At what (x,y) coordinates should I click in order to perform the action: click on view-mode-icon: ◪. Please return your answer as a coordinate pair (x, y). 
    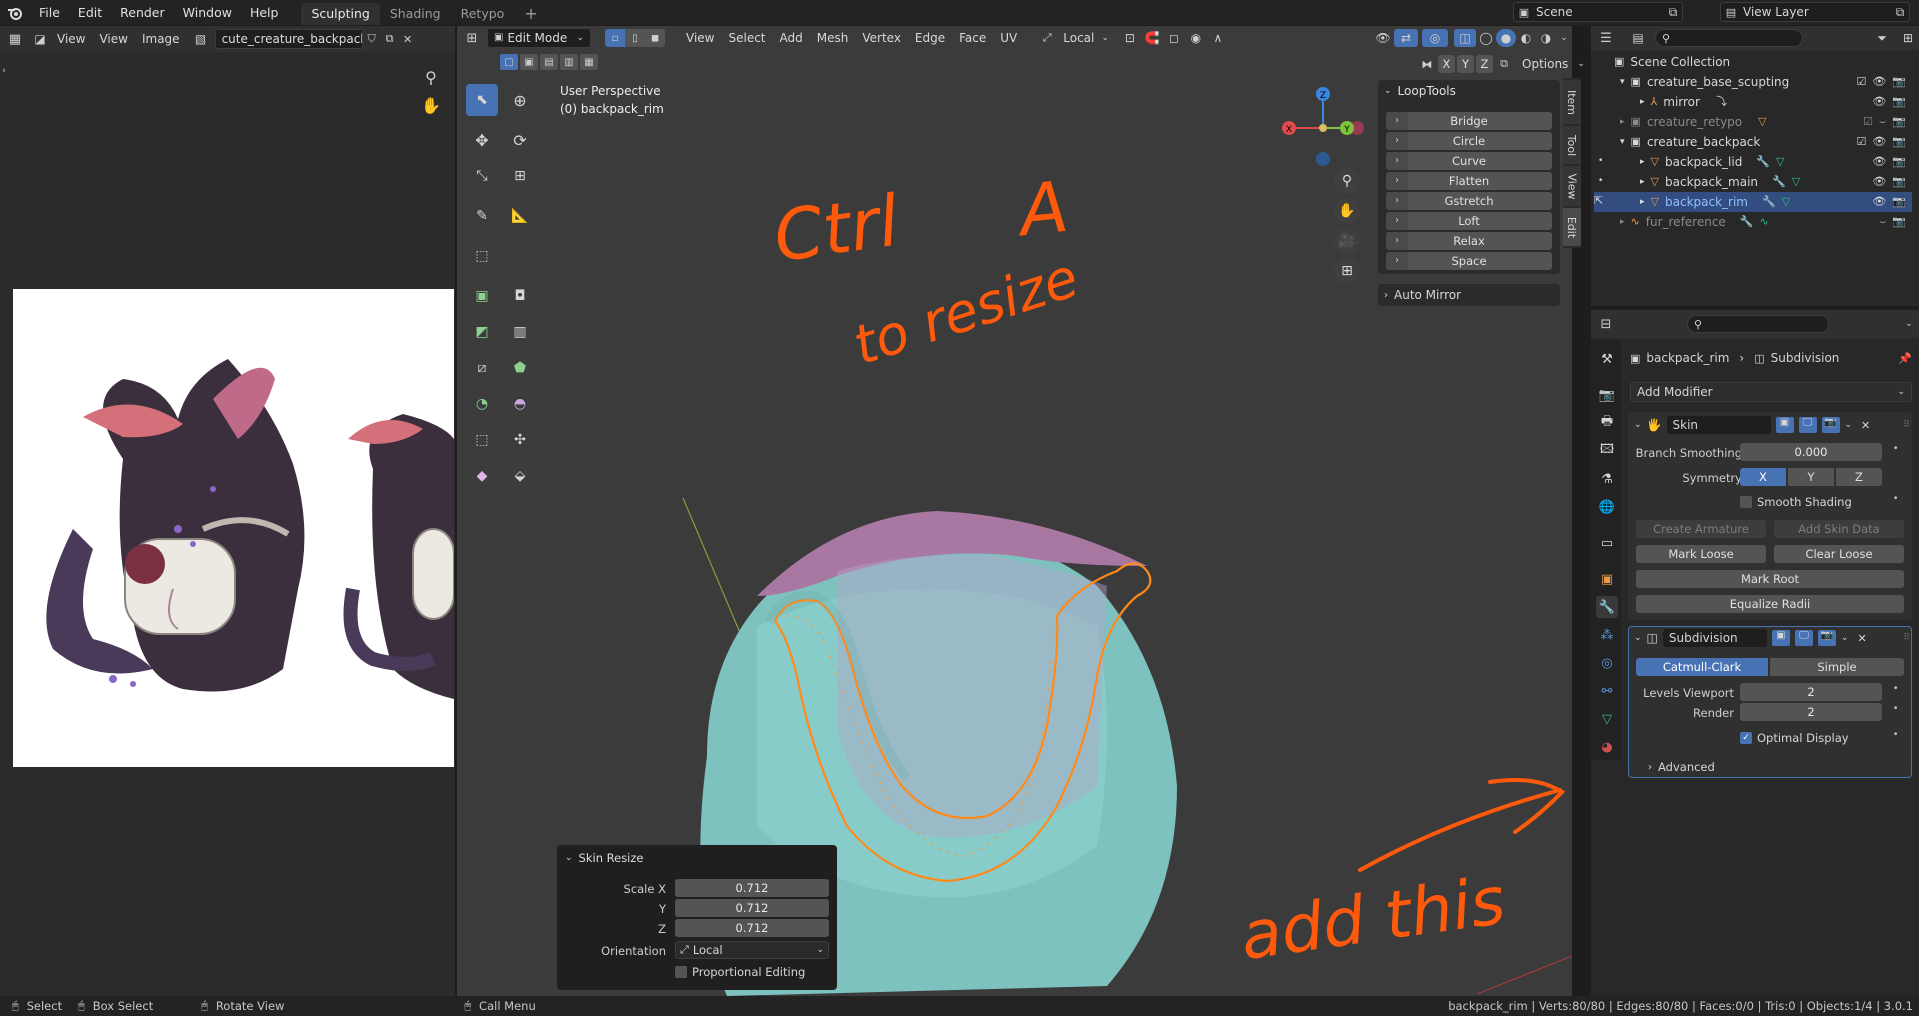
    Looking at the image, I should click on (40, 39).